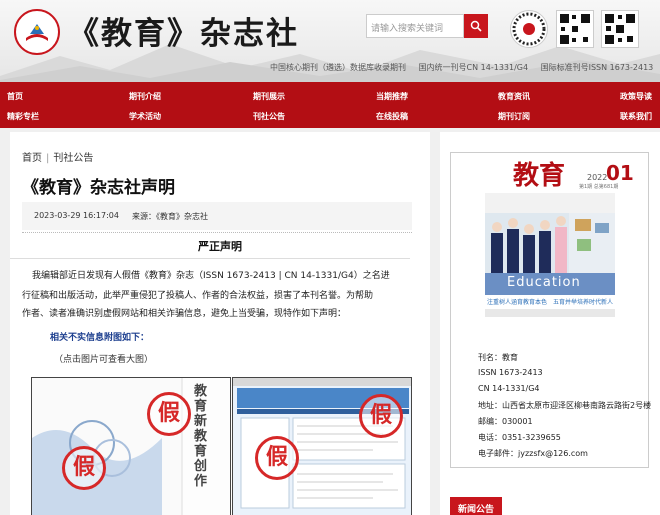 Image resolution: width=660 pixels, height=515 pixels. I want to click on nav-education-news: 教育资讯, so click(514, 96).